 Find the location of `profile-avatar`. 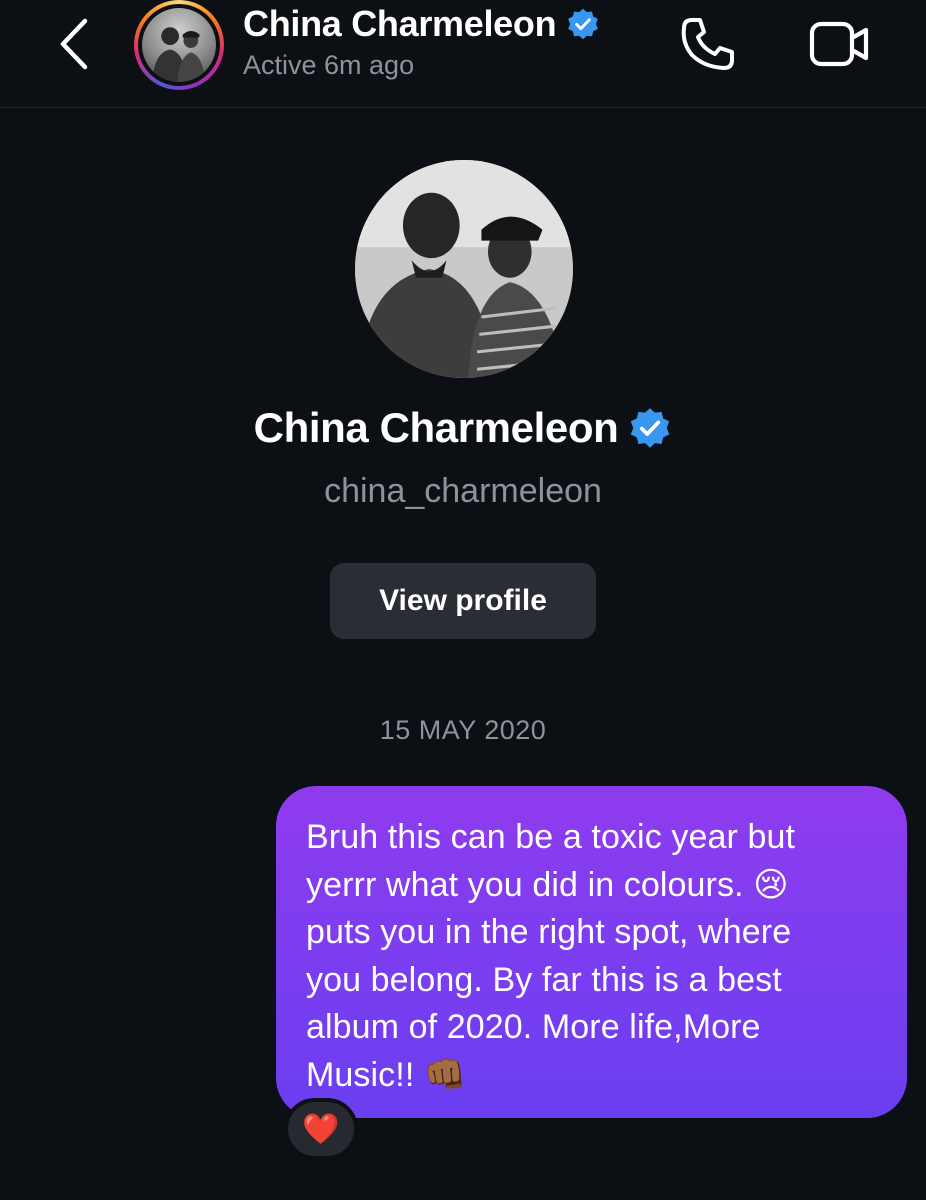

profile-avatar is located at coordinates (464, 269).